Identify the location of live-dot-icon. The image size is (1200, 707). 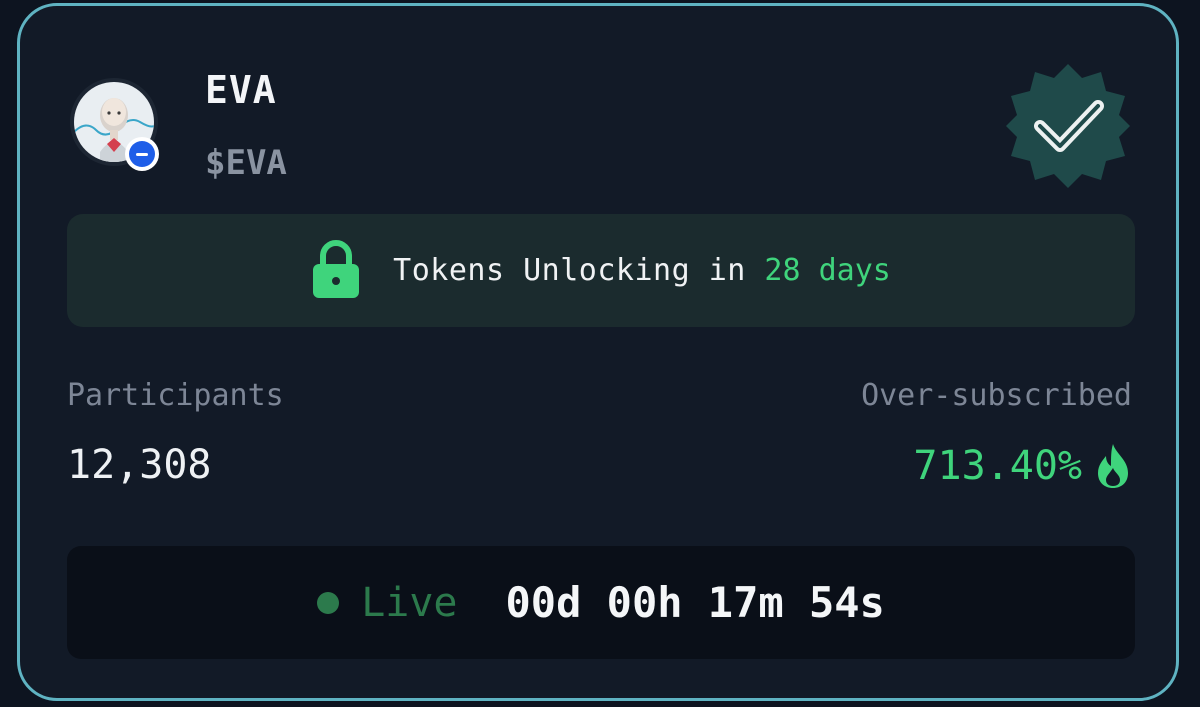
(328, 602).